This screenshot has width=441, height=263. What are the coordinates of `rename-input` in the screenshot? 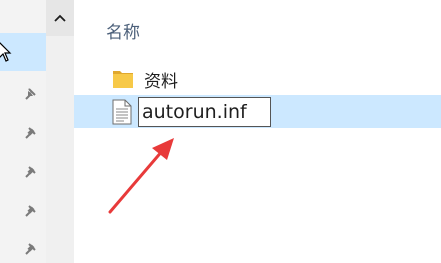 It's located at (204, 112).